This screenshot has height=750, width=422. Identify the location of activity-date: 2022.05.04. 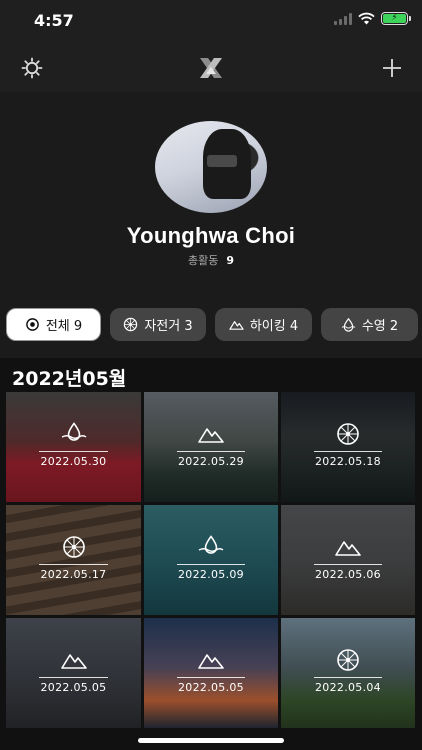
(348, 687).